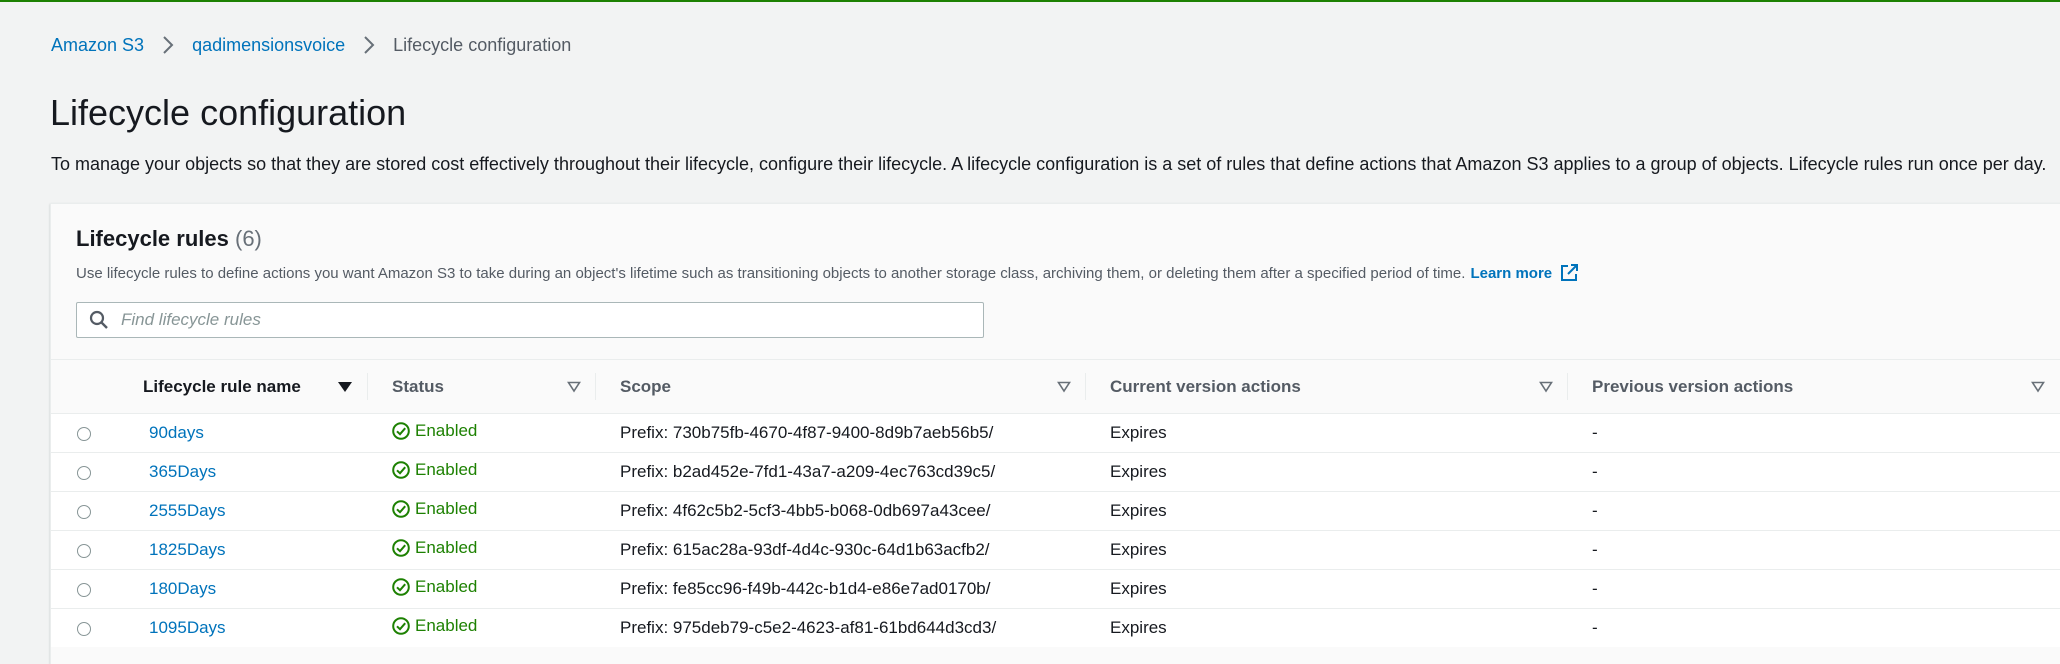  I want to click on column-header-current-version-actions: Current version actions, so click(1326, 386).